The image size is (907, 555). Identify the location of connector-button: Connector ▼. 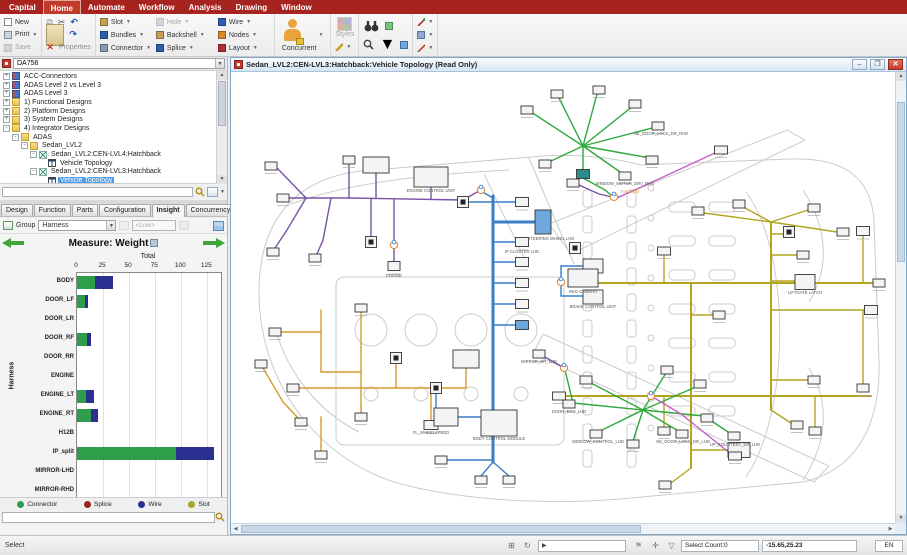
(127, 48).